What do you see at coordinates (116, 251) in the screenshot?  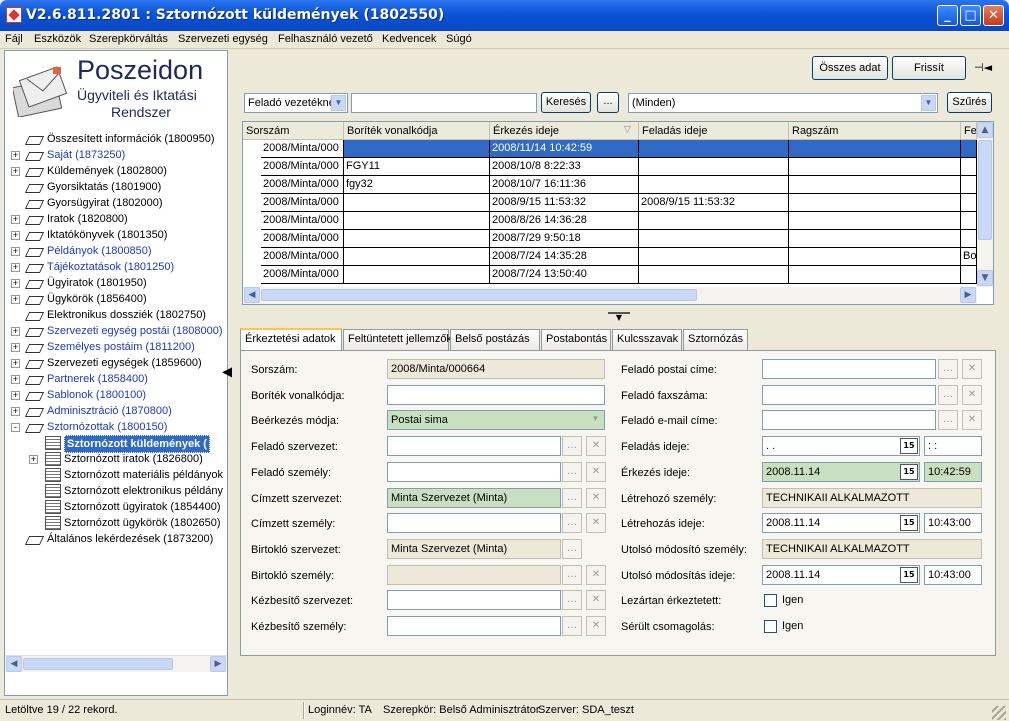 I see `tree-item: + Példányok (1800850)` at bounding box center [116, 251].